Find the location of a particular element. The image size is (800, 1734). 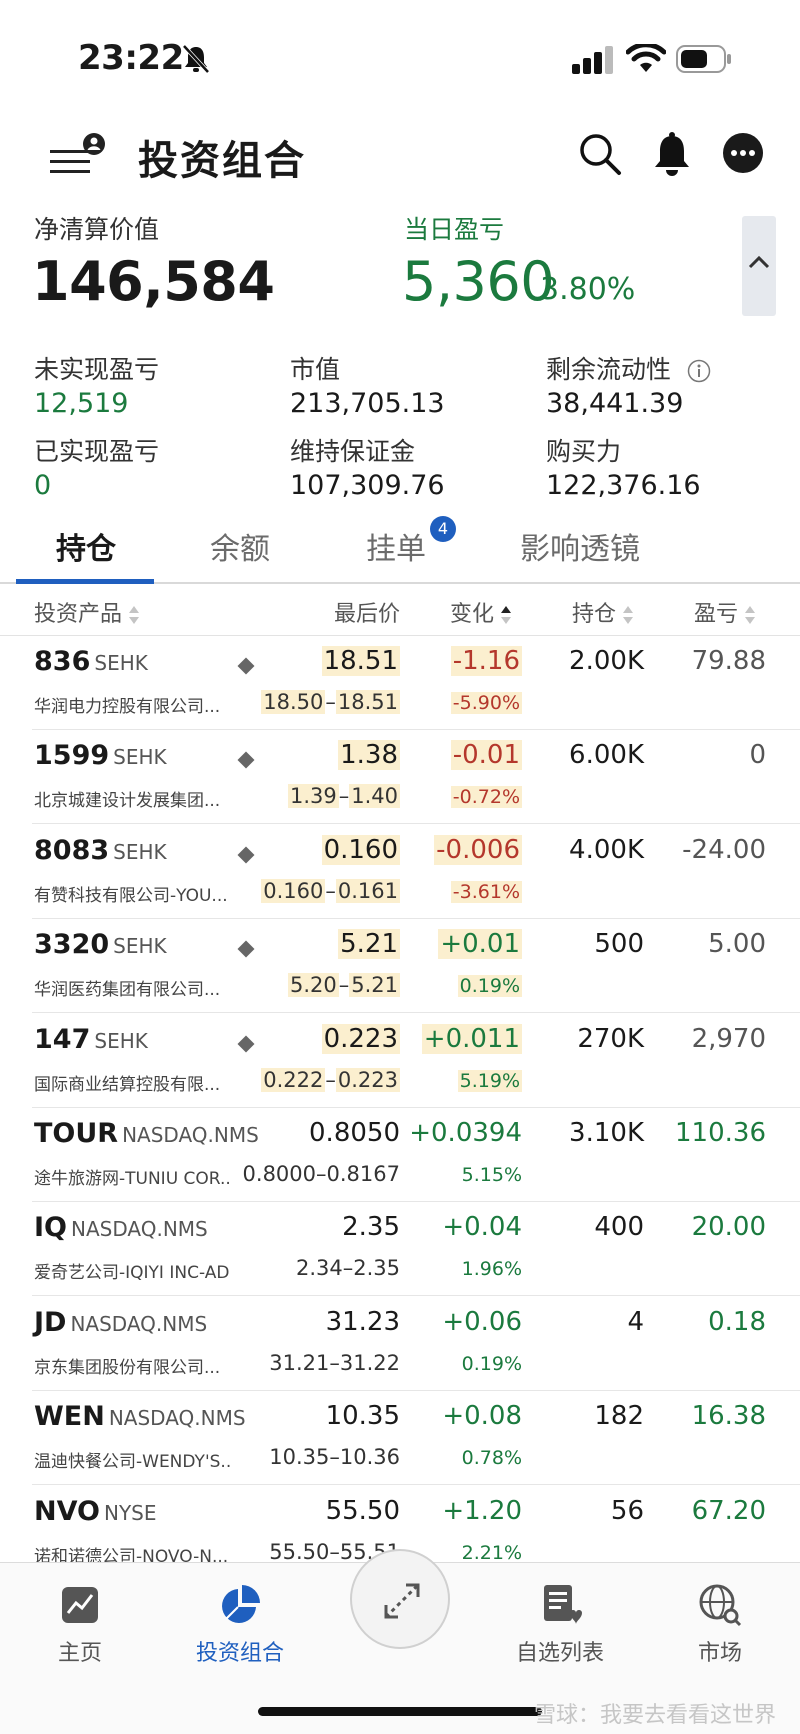

last-price: 31.23 is located at coordinates (362, 1321).